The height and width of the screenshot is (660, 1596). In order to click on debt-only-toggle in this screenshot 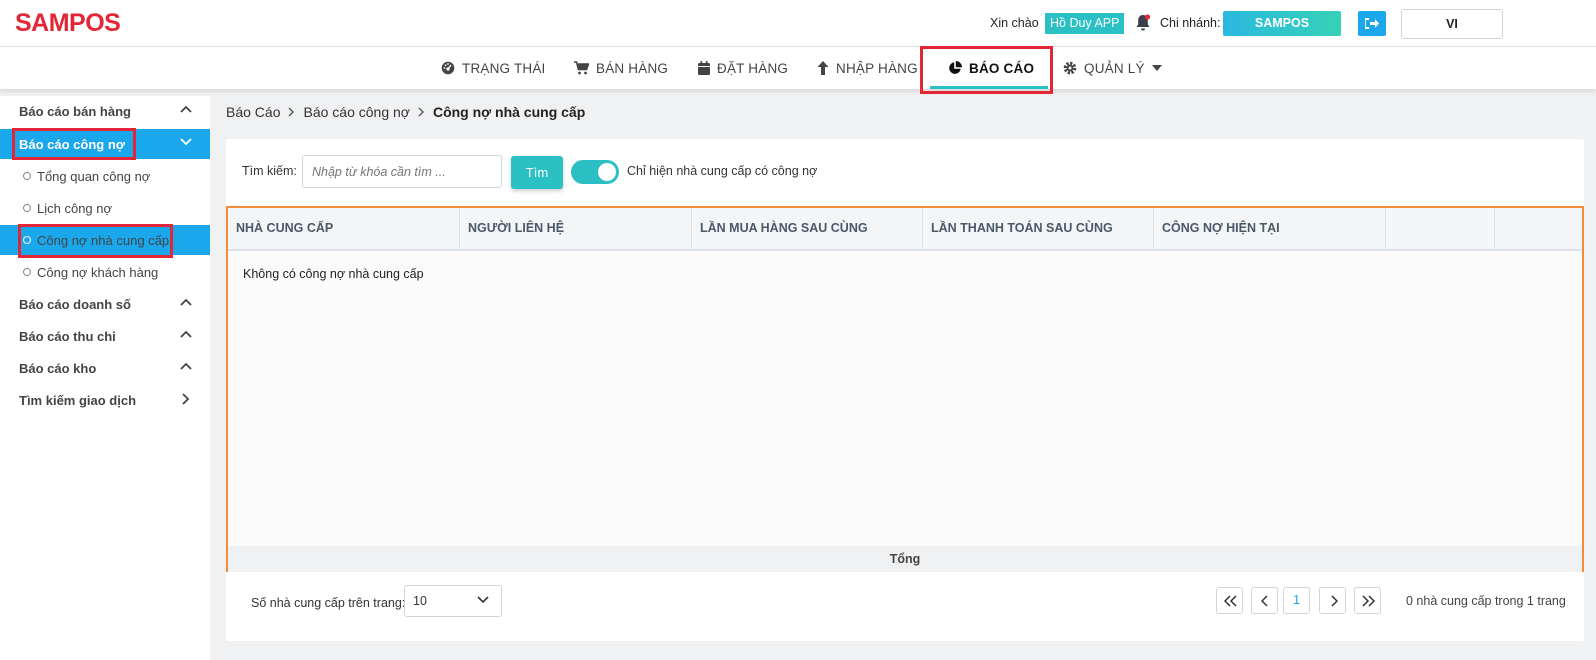, I will do `click(595, 172)`.